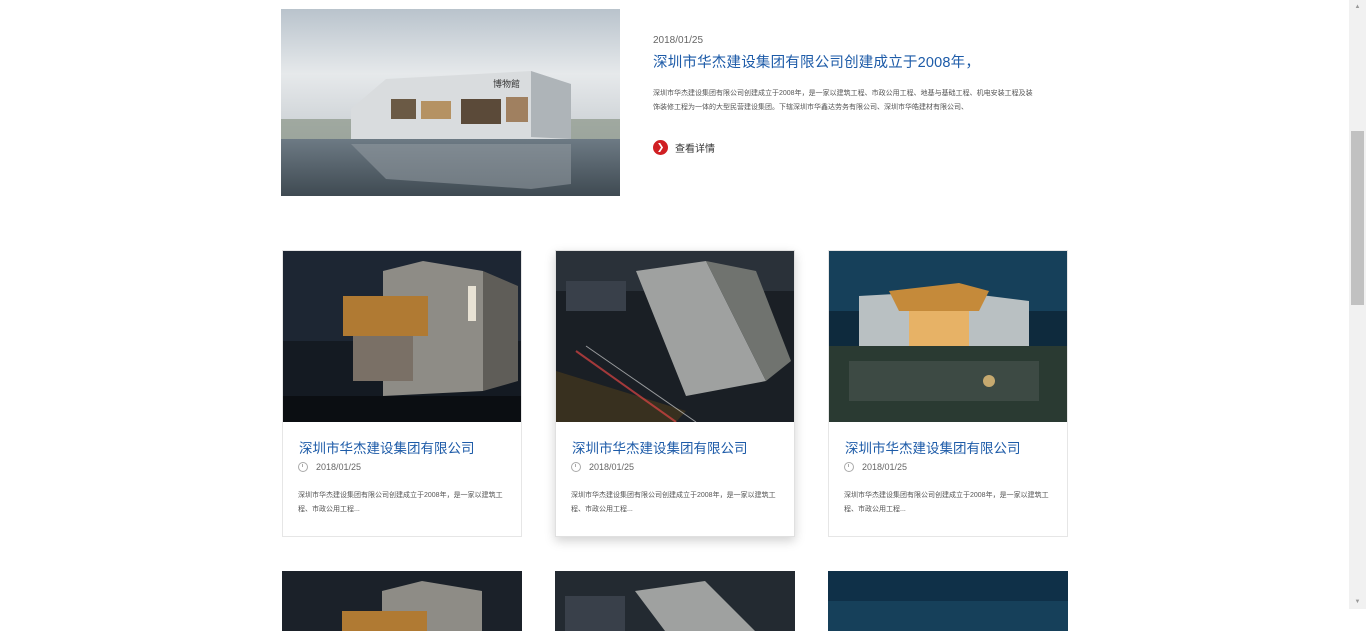 This screenshot has height=631, width=1366. Describe the element at coordinates (1357, 7) in the screenshot. I see `scroll-up-arrow-icon: ▲` at that location.